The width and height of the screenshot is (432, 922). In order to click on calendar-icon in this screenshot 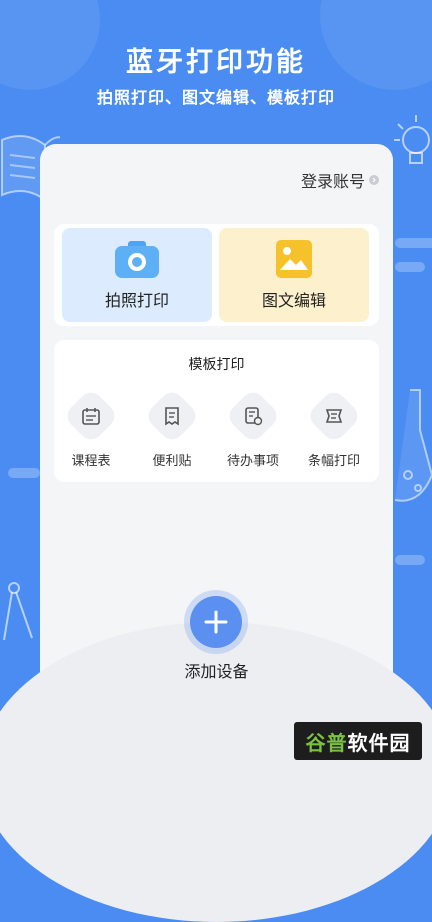, I will do `click(91, 416)`.